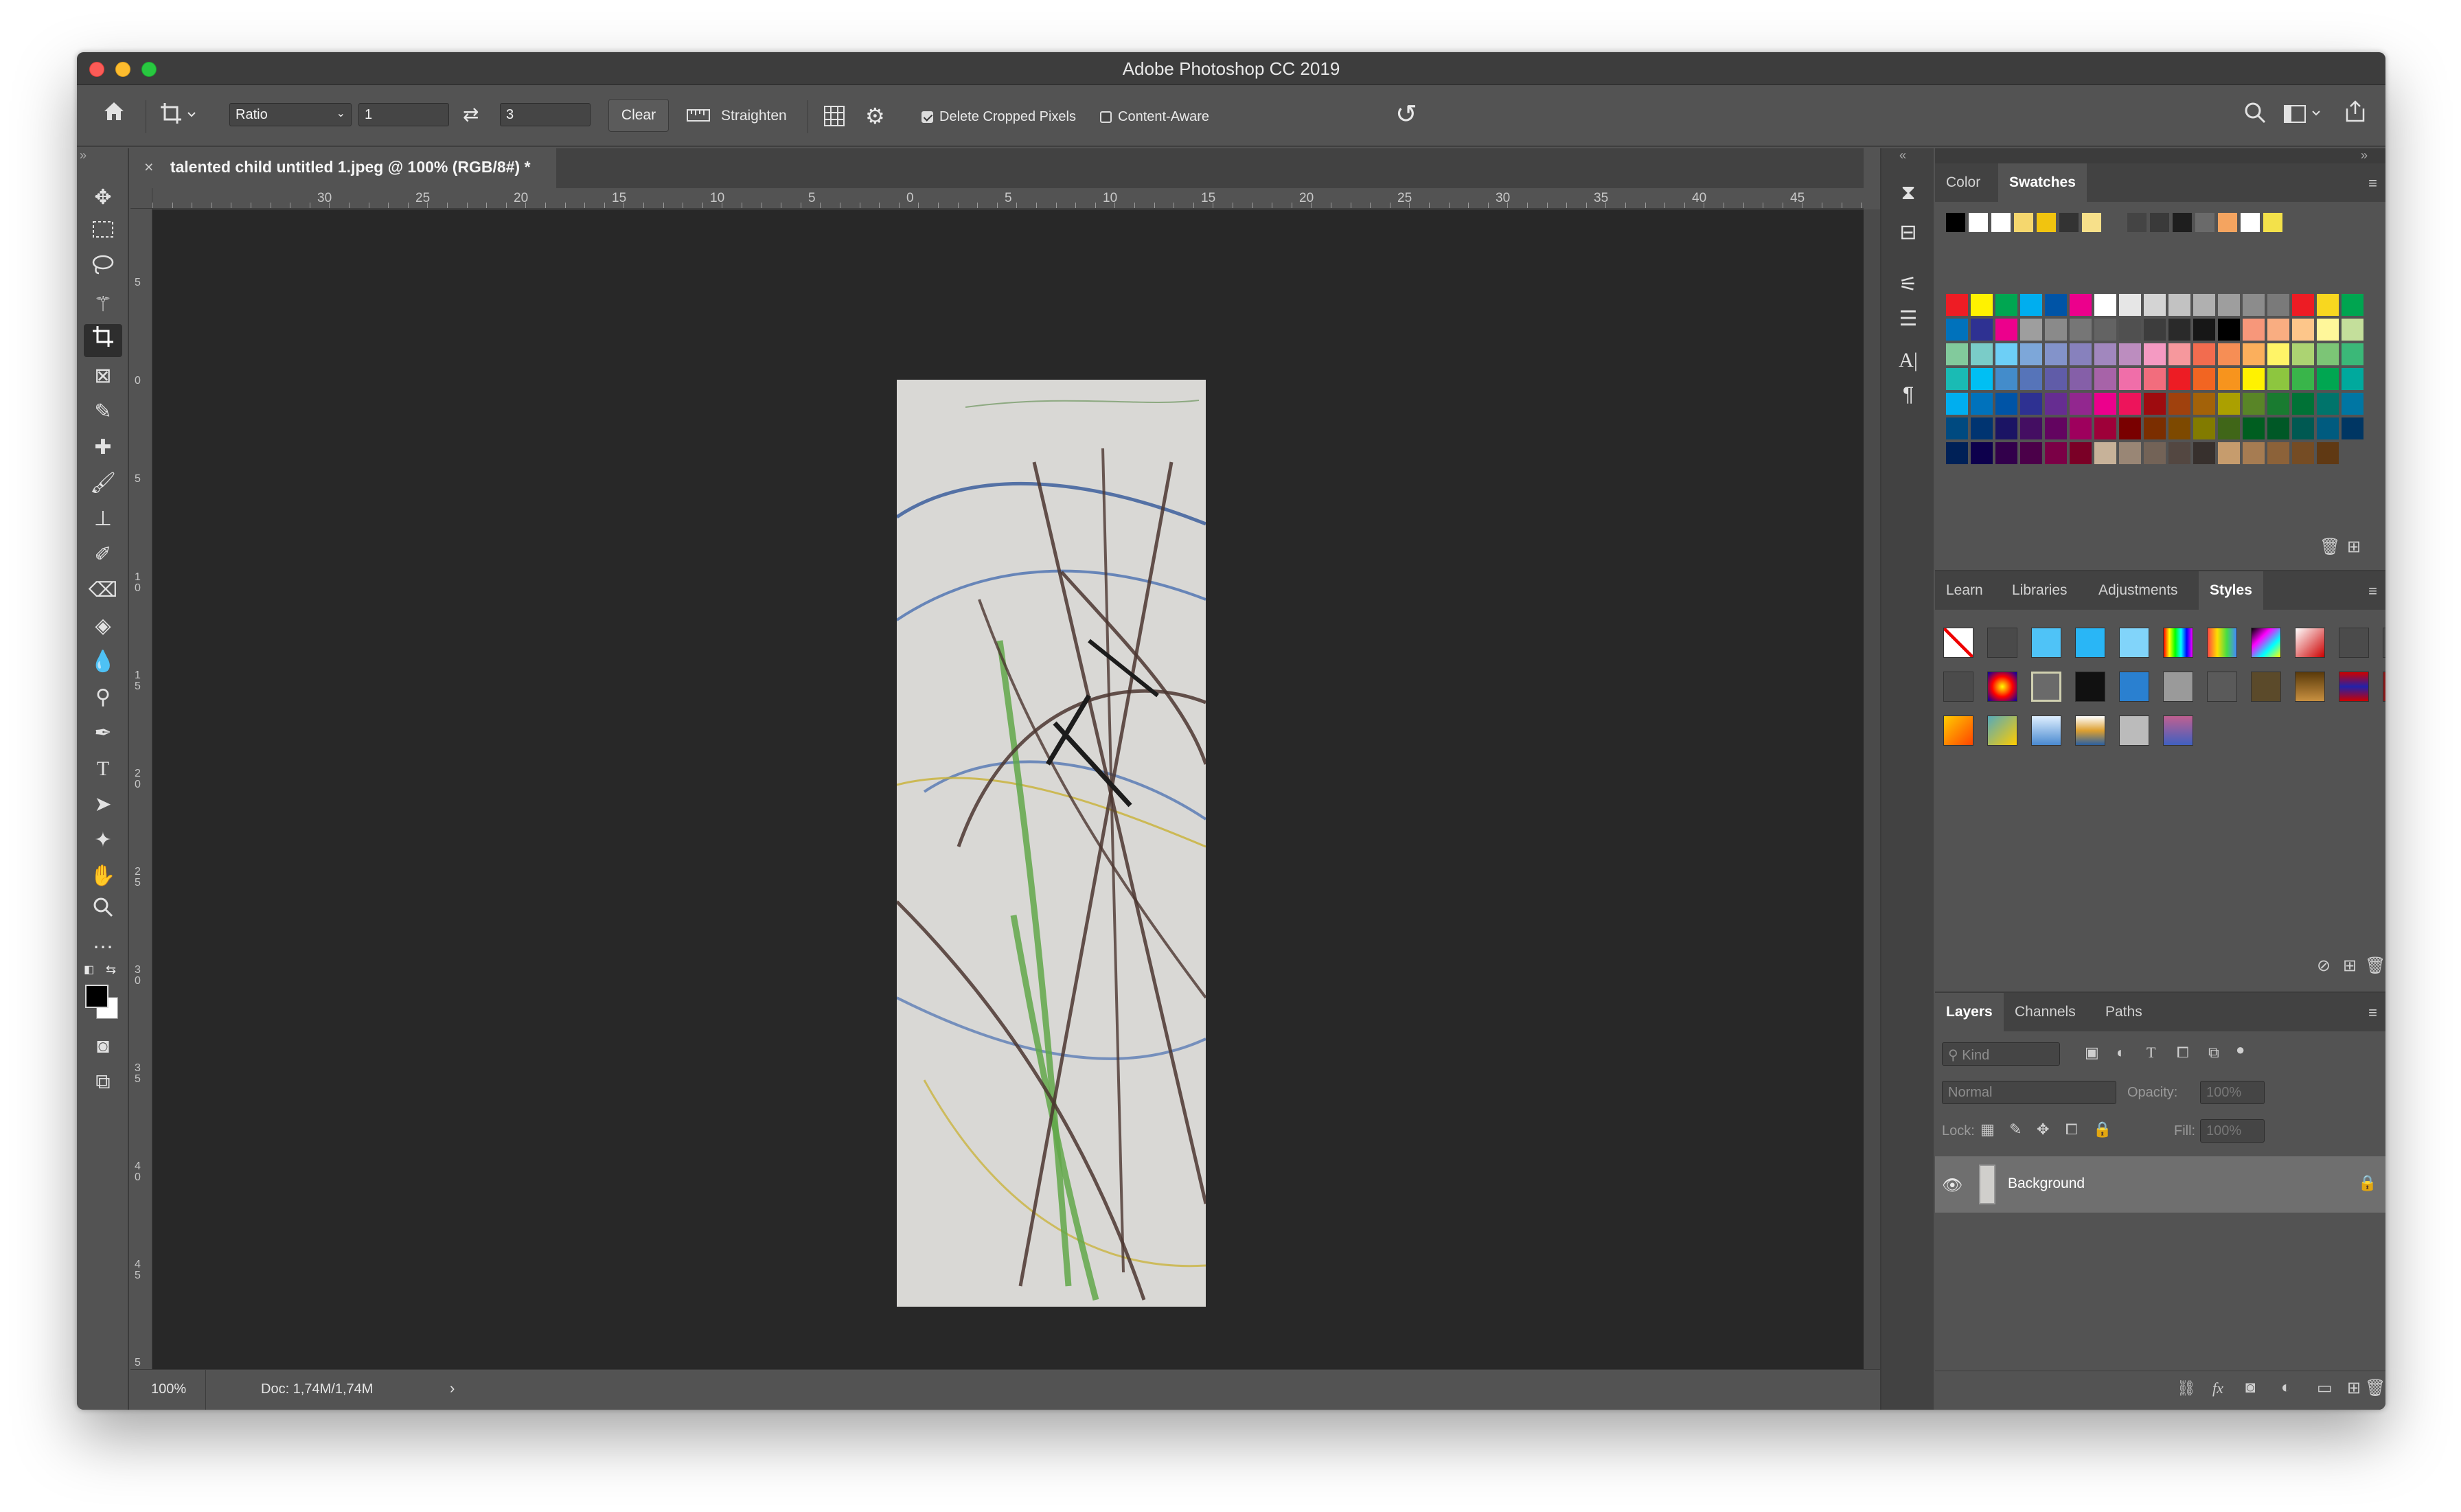  Describe the element at coordinates (2231, 590) in the screenshot. I see `tab-styles: Styles` at that location.